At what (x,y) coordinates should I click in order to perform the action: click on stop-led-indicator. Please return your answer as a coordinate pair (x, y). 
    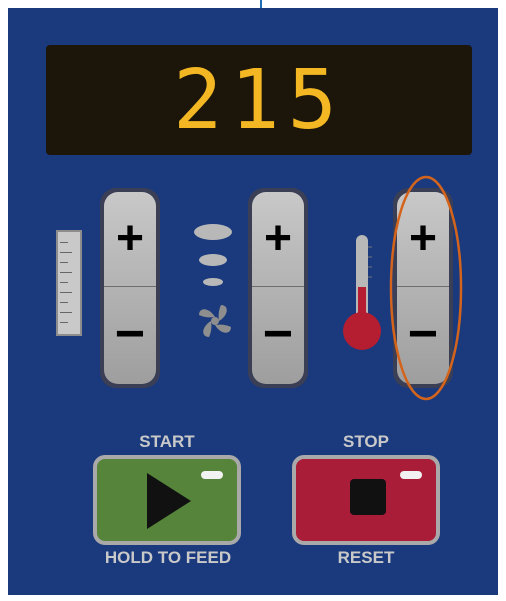
    Looking at the image, I should click on (411, 475).